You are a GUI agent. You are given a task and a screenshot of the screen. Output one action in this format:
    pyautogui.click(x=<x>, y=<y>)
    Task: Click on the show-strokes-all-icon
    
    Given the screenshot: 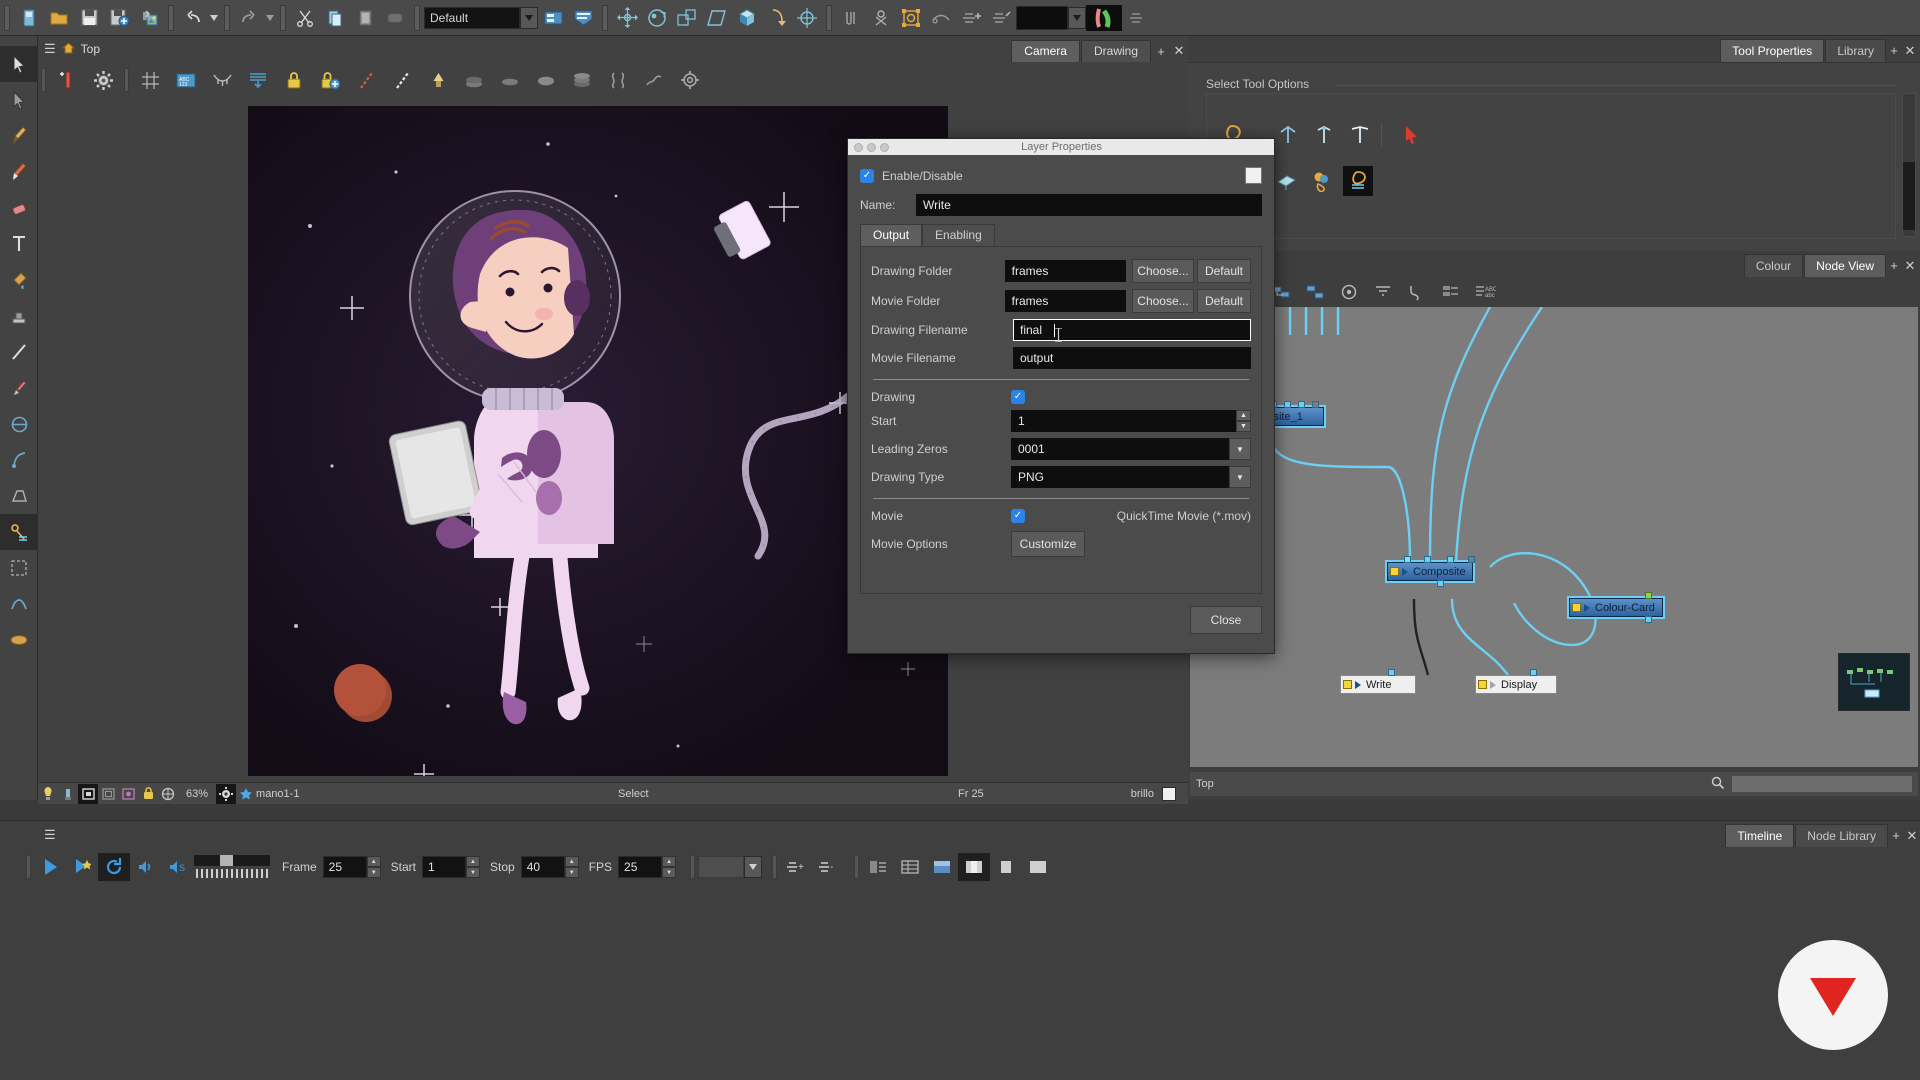 What is the action you would take?
    pyautogui.click(x=402, y=80)
    